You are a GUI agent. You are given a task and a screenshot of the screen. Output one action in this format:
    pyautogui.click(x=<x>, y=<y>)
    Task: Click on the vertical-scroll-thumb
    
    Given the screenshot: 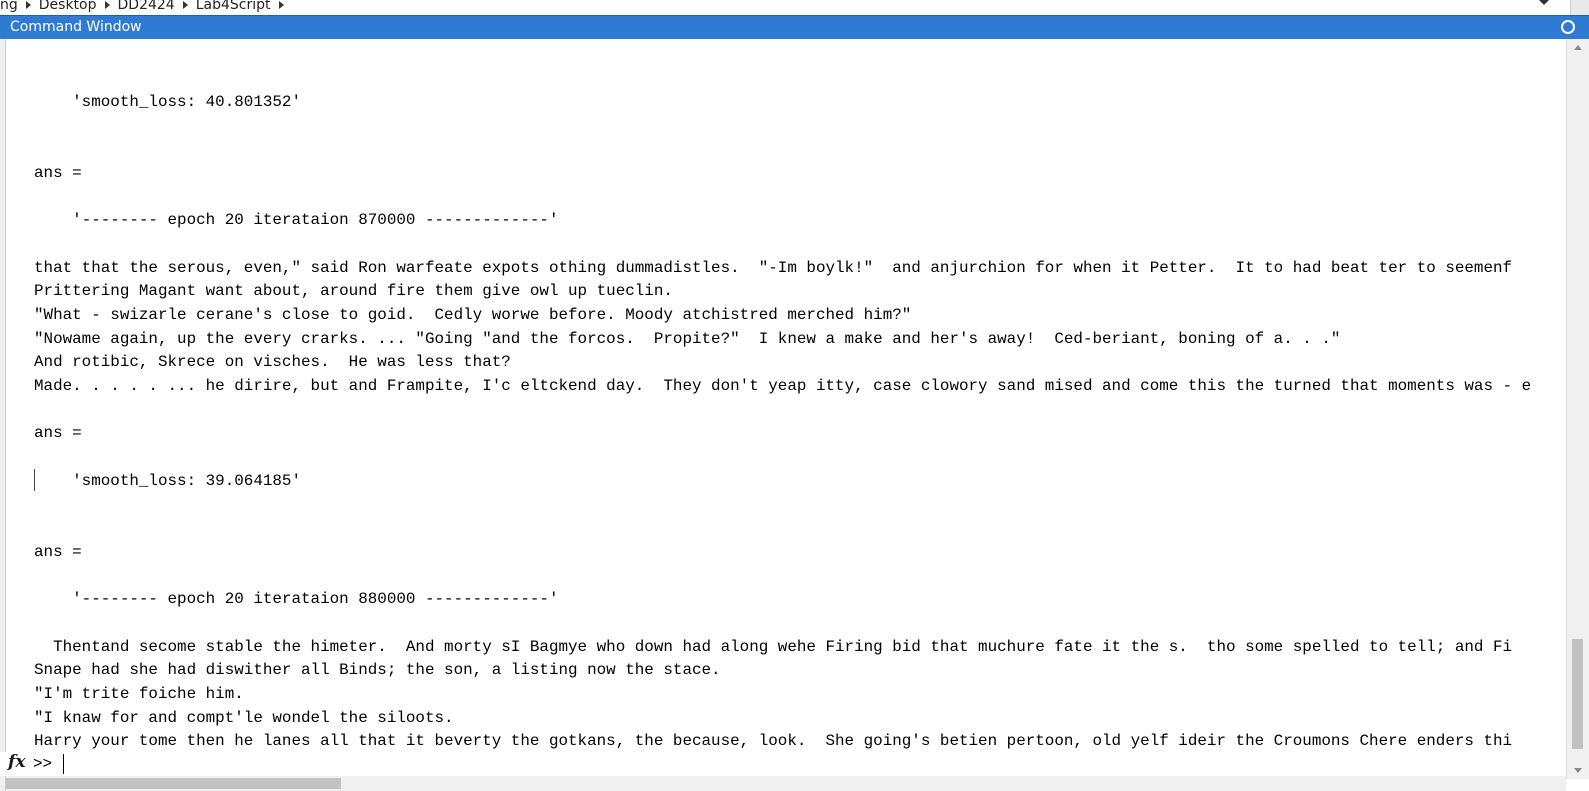 What is the action you would take?
    pyautogui.click(x=1577, y=694)
    